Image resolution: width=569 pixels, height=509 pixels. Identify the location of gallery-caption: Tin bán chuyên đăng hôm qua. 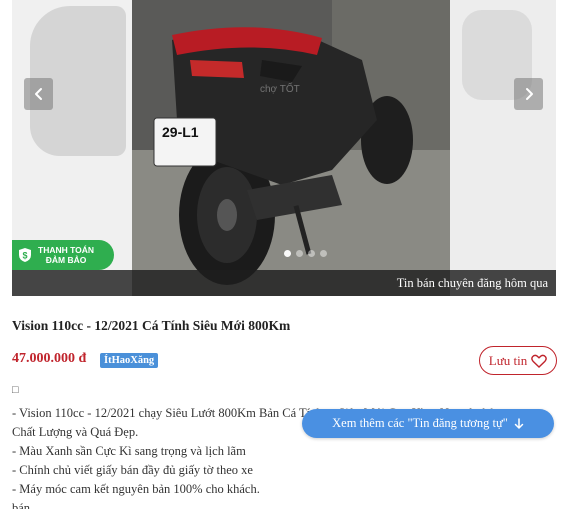
(472, 283).